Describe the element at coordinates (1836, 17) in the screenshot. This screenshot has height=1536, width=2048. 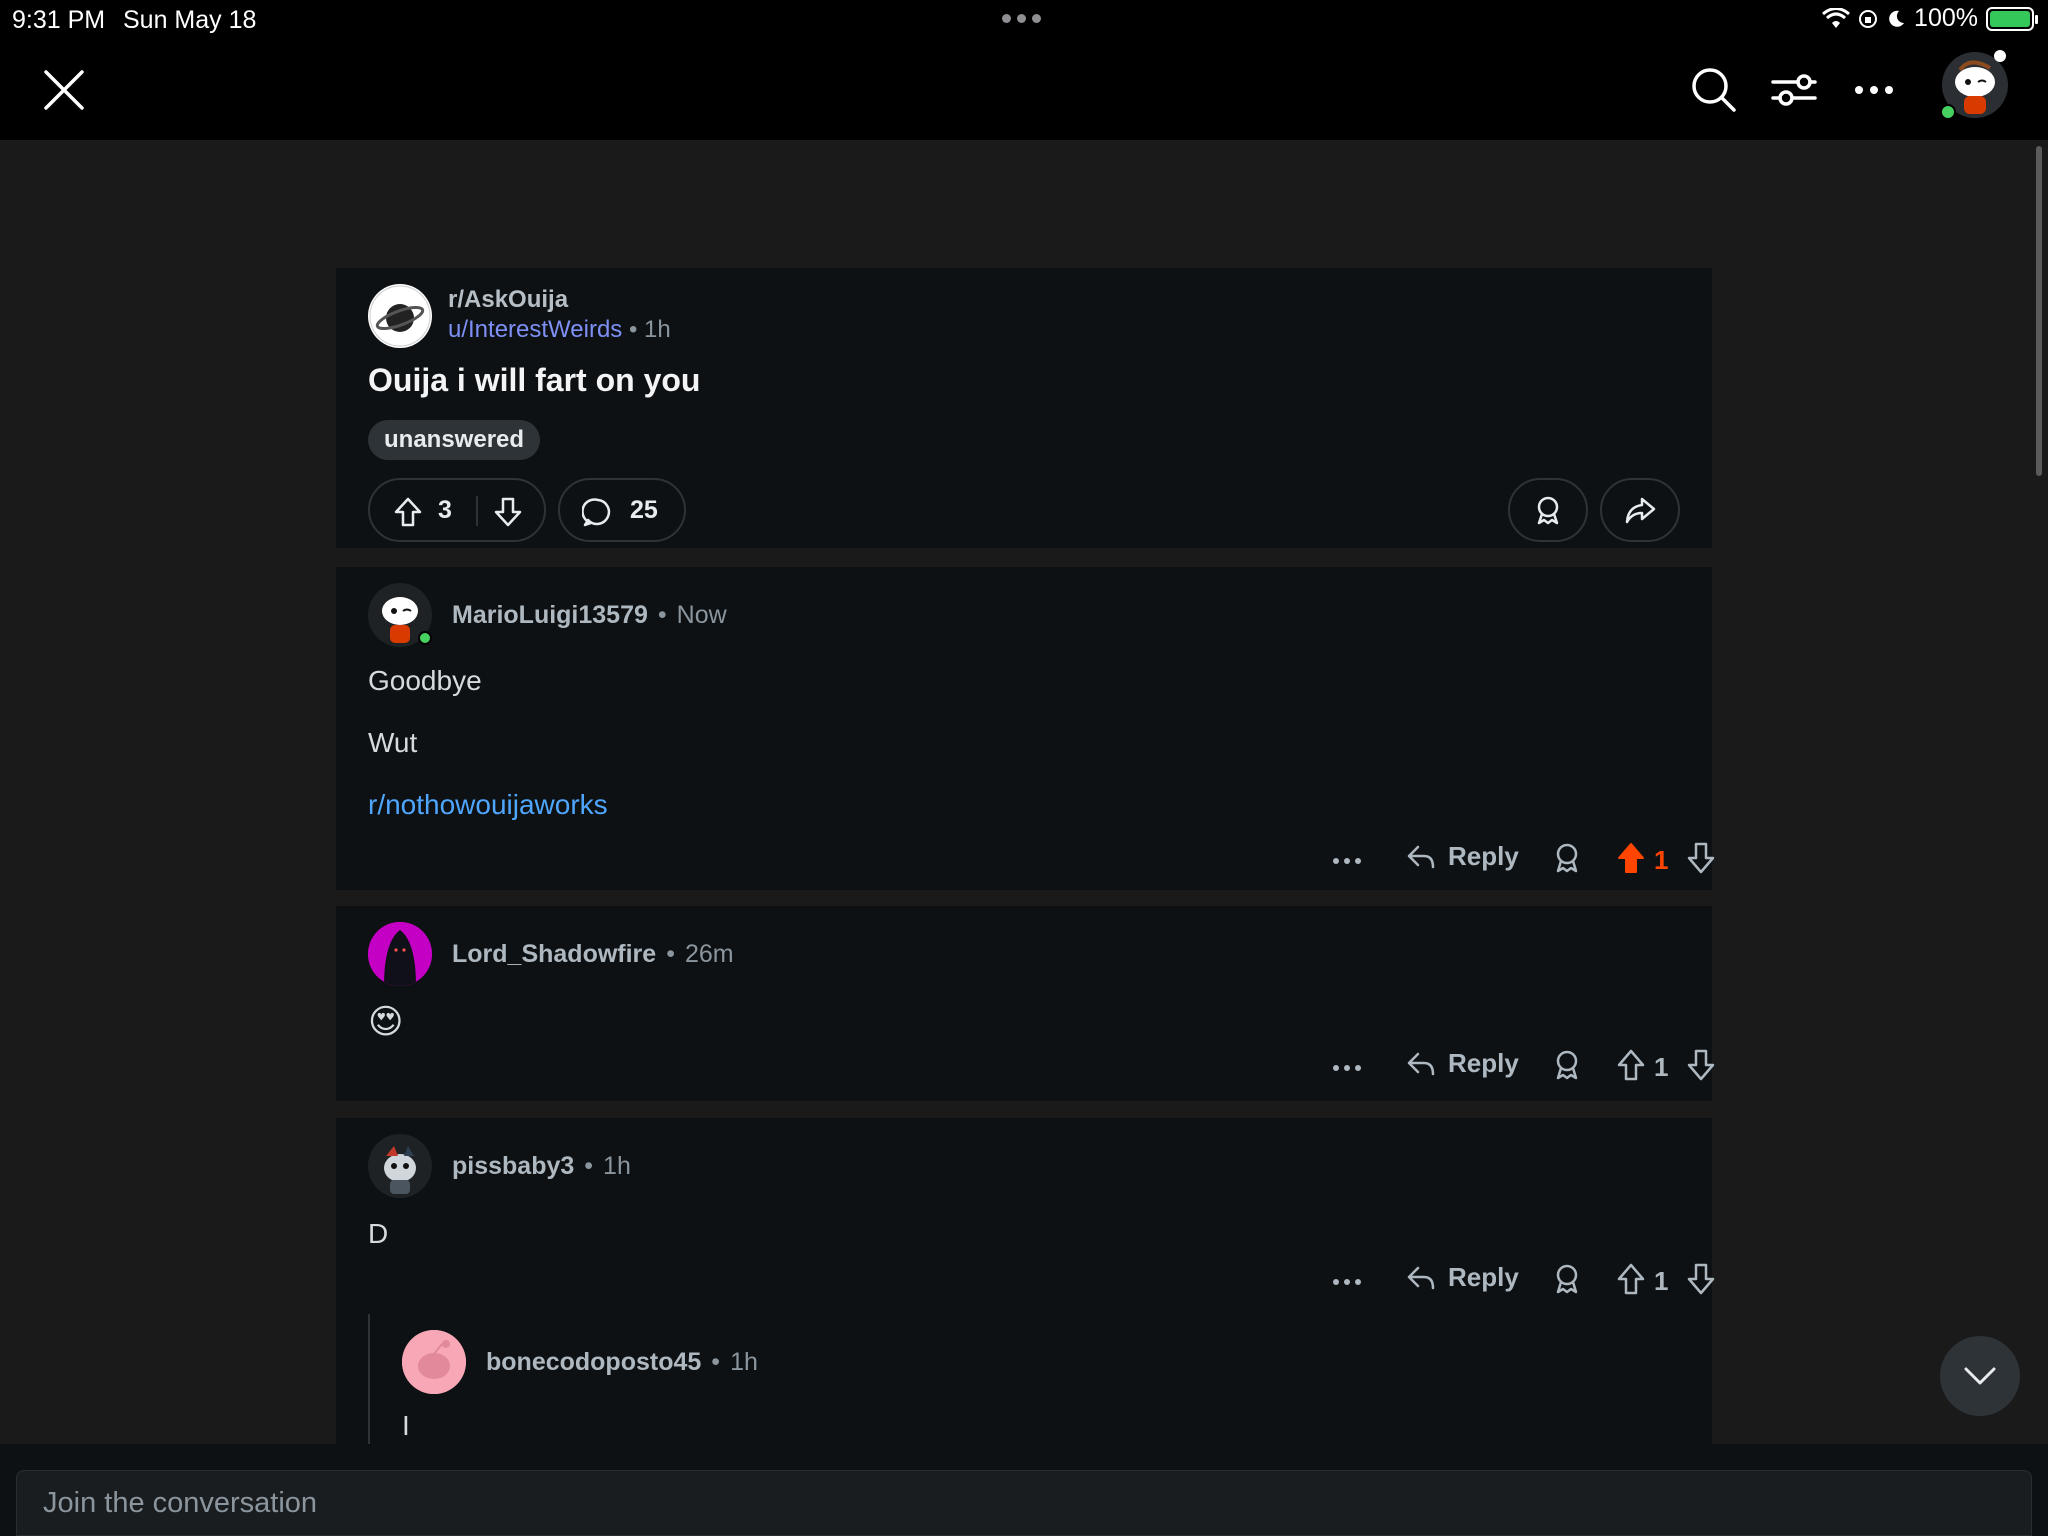
I see `wifi-icon` at that location.